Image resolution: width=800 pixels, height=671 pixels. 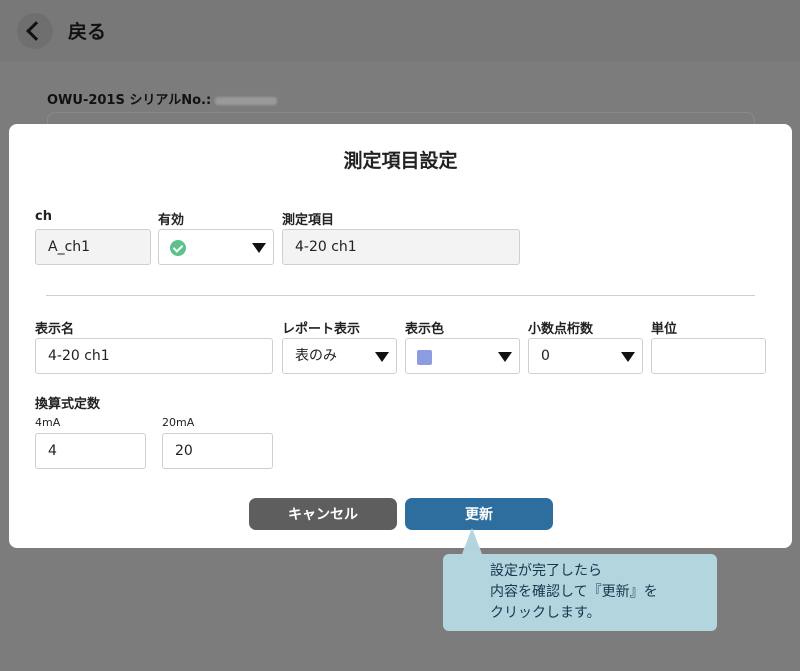 What do you see at coordinates (400, 31) in the screenshot?
I see `app-header` at bounding box center [400, 31].